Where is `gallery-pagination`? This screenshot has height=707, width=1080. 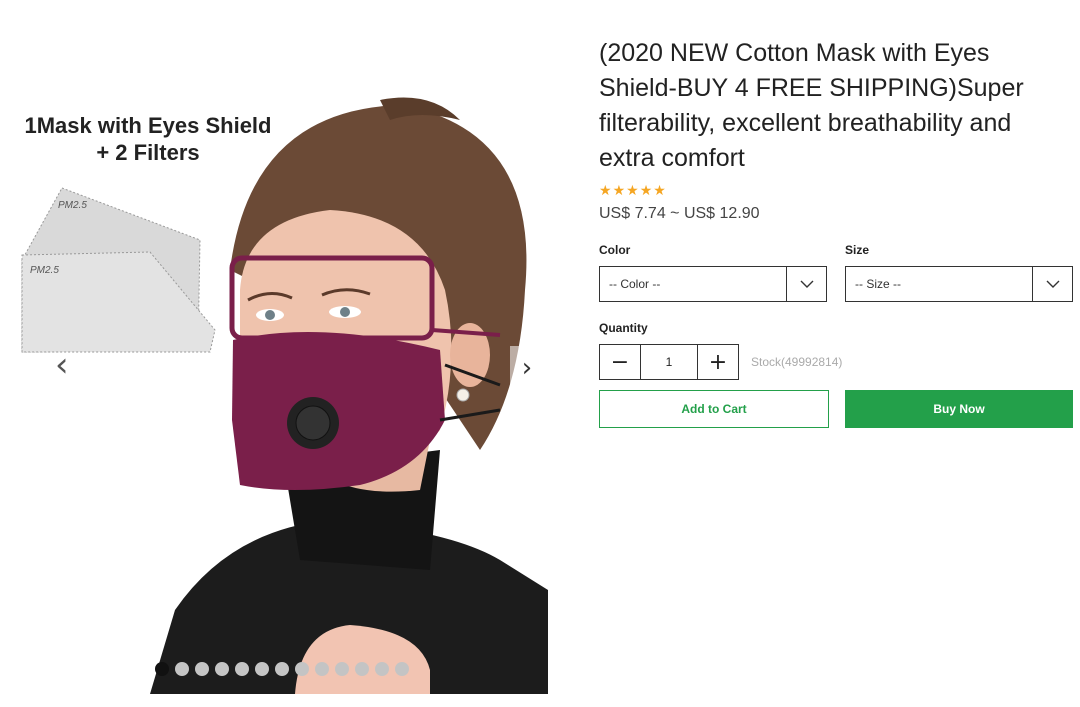 gallery-pagination is located at coordinates (282, 669).